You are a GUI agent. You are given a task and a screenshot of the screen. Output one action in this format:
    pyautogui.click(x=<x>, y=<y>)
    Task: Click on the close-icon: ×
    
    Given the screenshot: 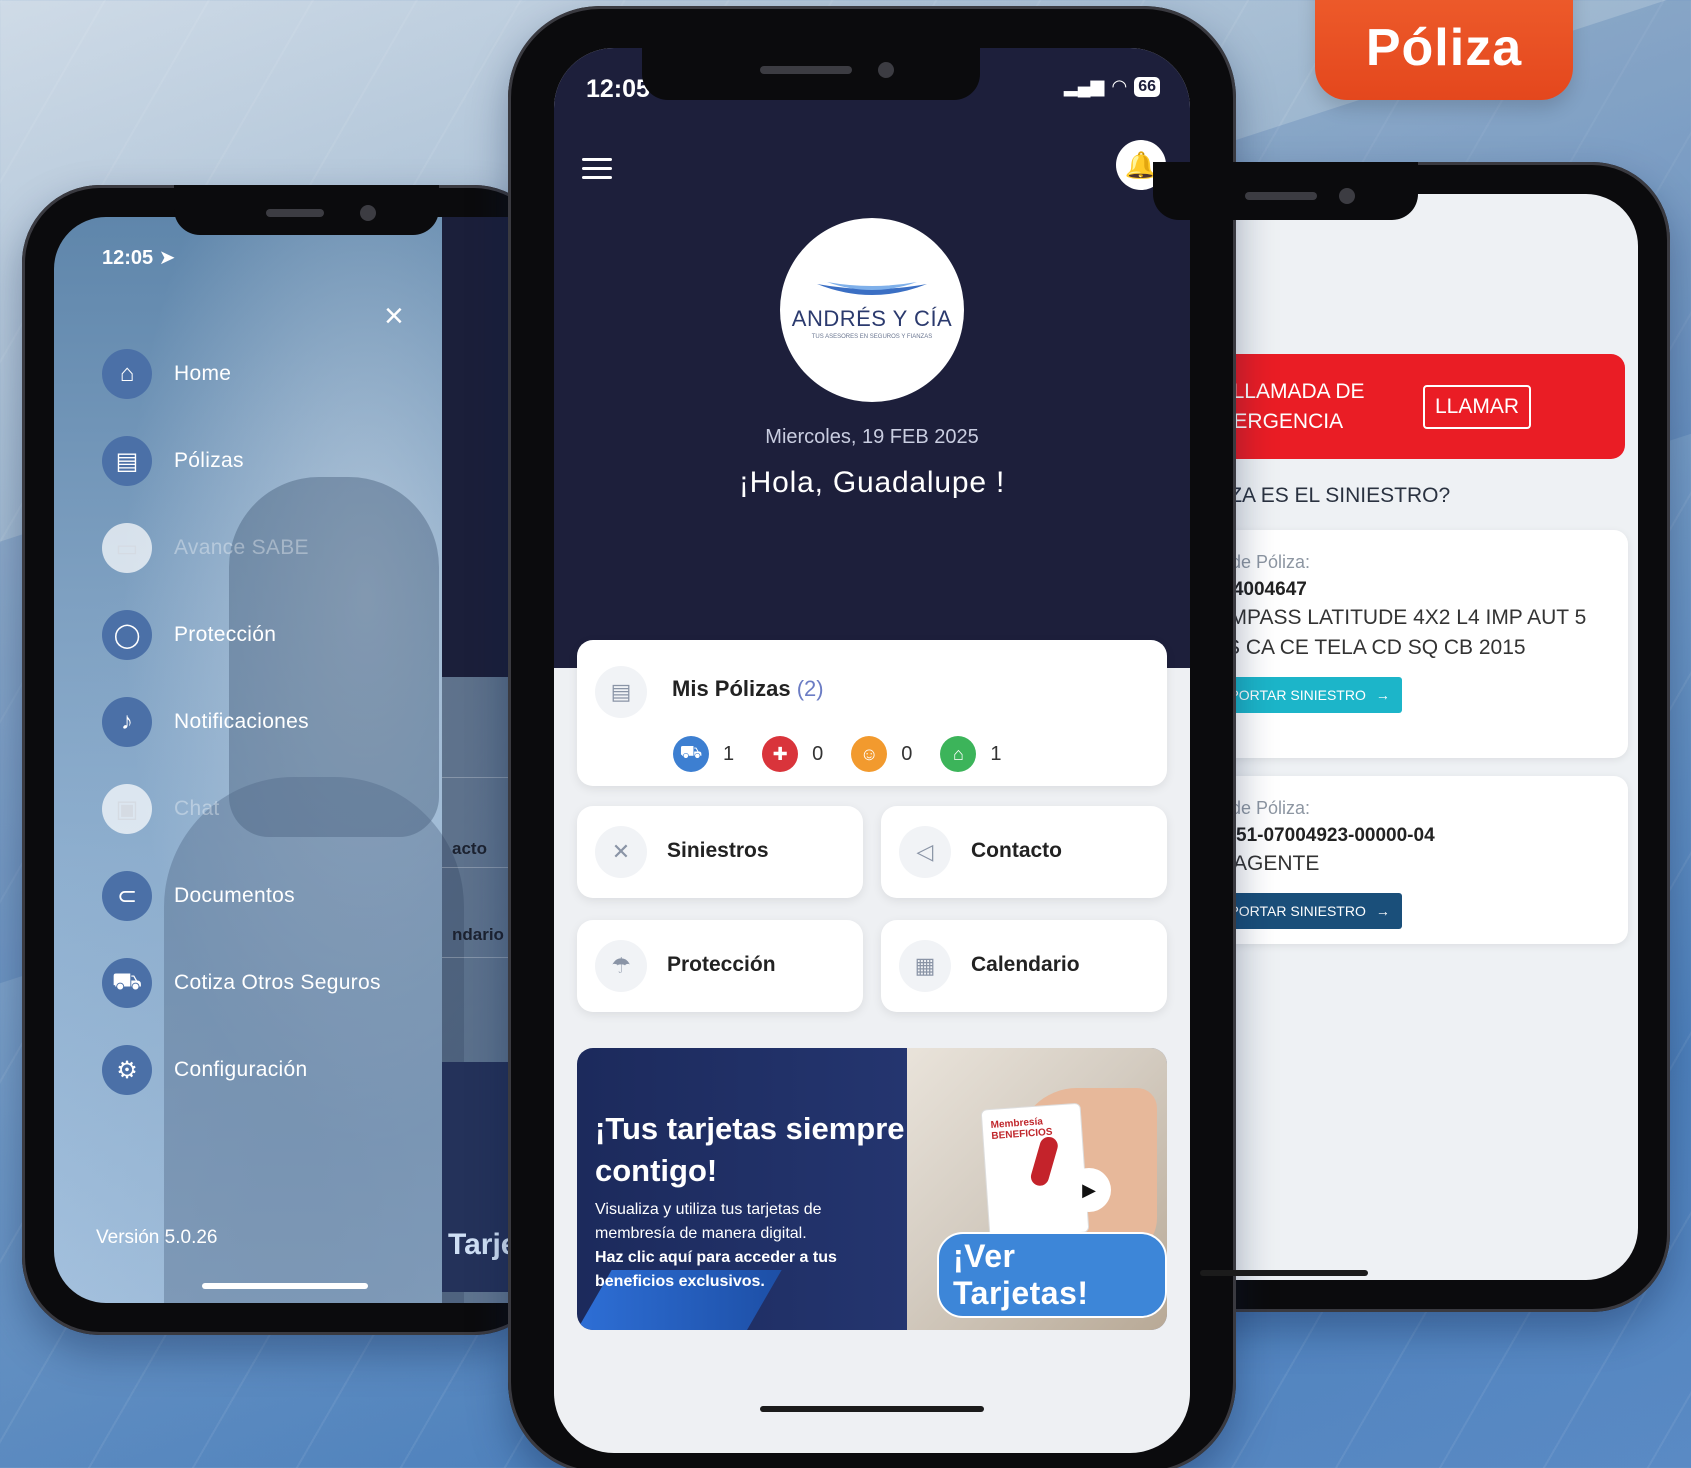 What is the action you would take?
    pyautogui.click(x=394, y=316)
    